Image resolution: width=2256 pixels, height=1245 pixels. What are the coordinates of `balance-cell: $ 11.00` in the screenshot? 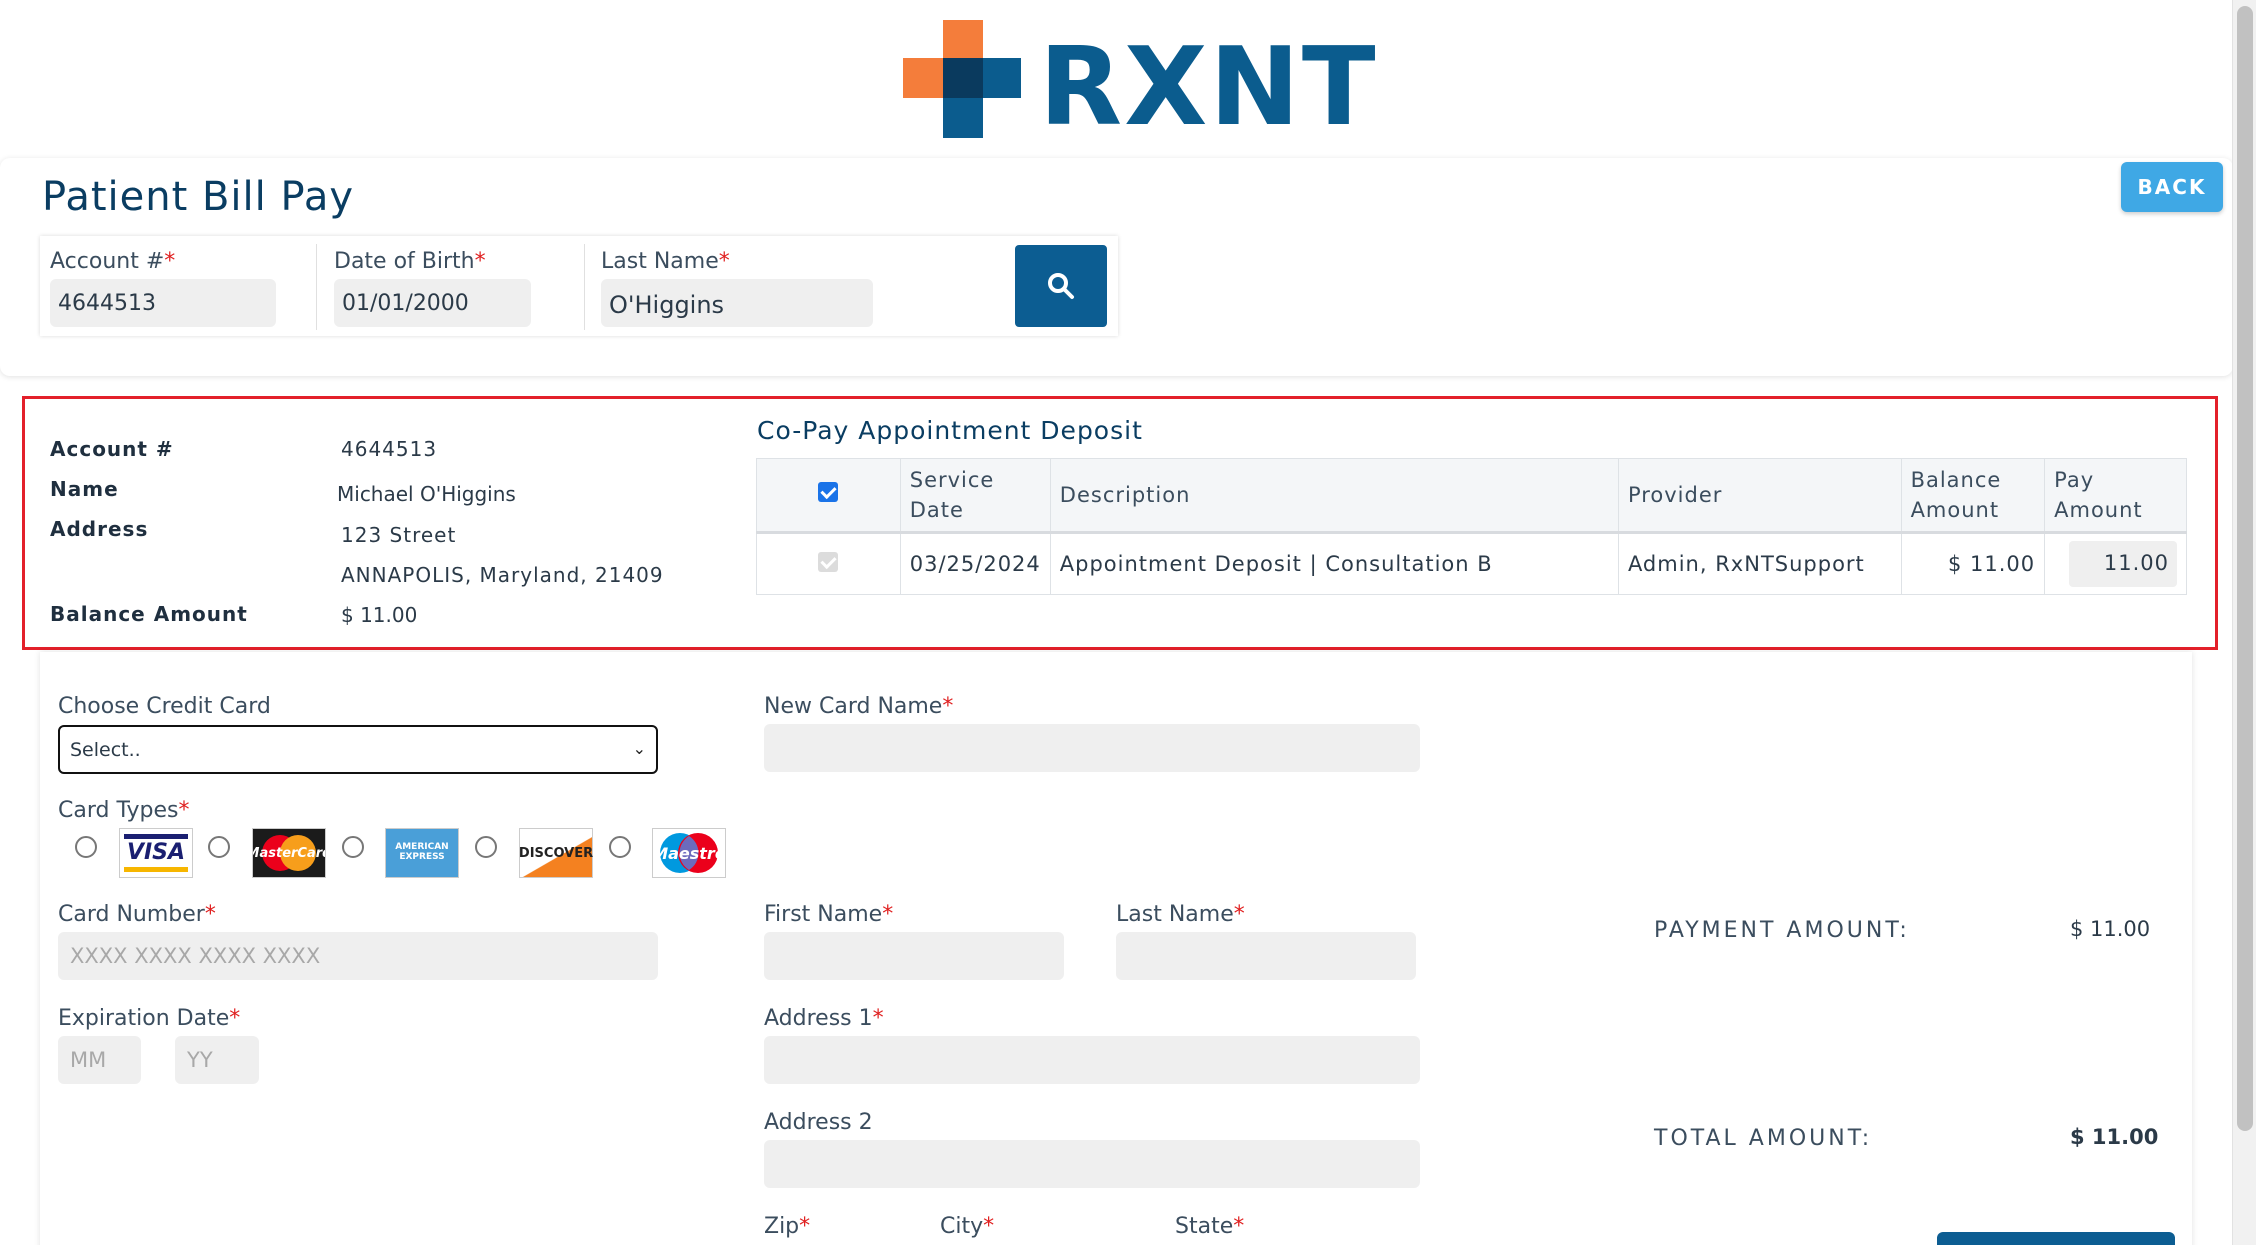 It's located at (1973, 563).